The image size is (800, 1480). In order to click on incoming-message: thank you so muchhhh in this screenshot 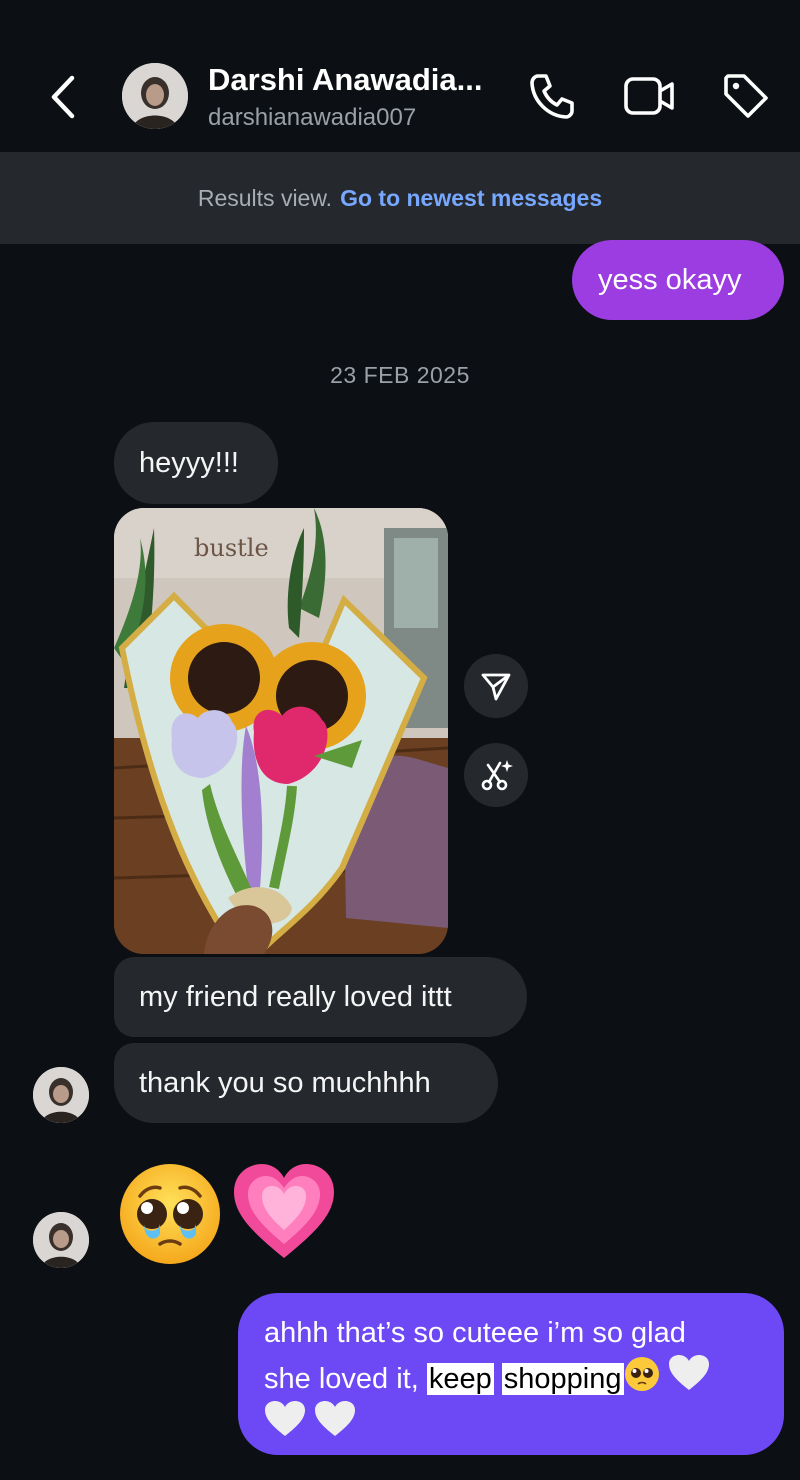, I will do `click(306, 1083)`.